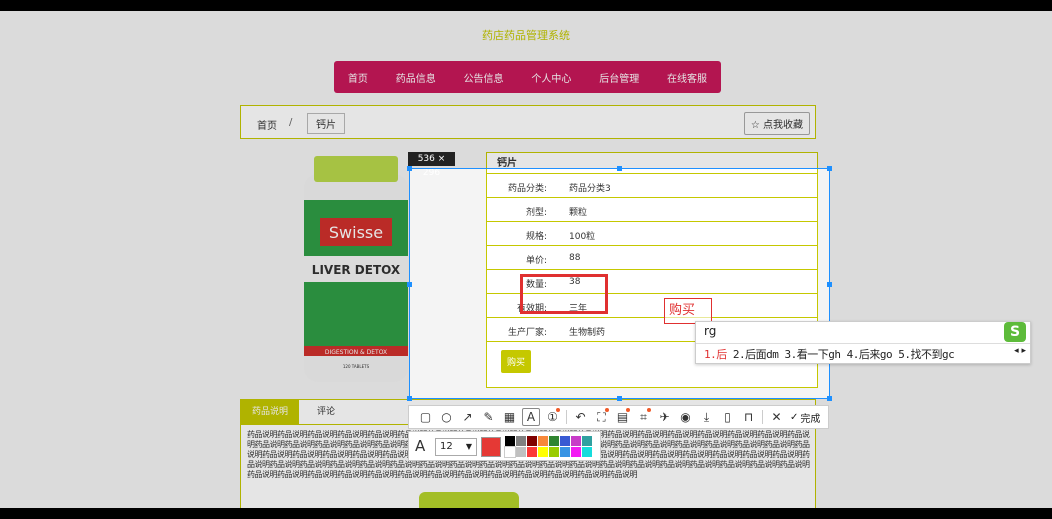 The width and height of the screenshot is (1052, 519). I want to click on undo-icon: ↶, so click(580, 417).